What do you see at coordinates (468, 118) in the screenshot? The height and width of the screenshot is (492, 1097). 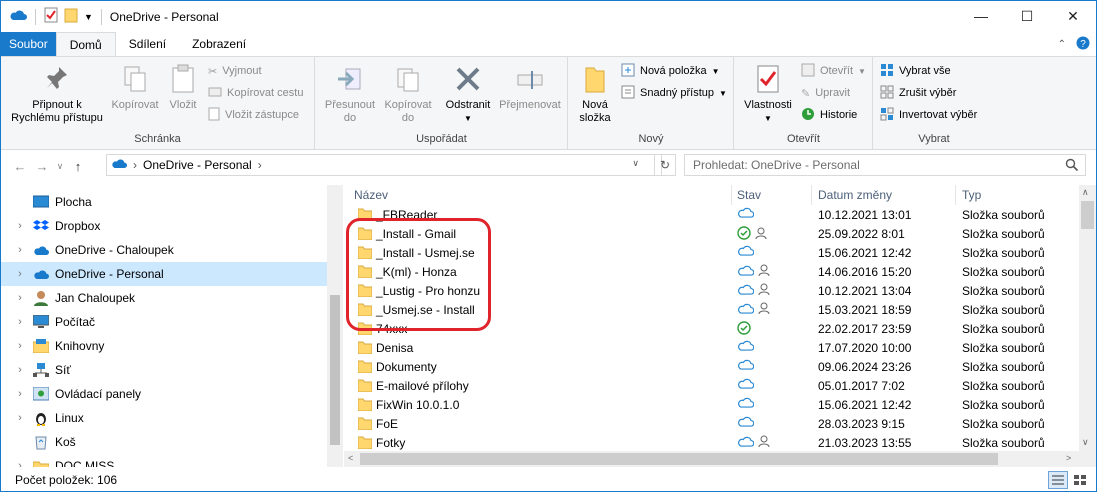 I see `delete-dropdown-icon: ▼` at bounding box center [468, 118].